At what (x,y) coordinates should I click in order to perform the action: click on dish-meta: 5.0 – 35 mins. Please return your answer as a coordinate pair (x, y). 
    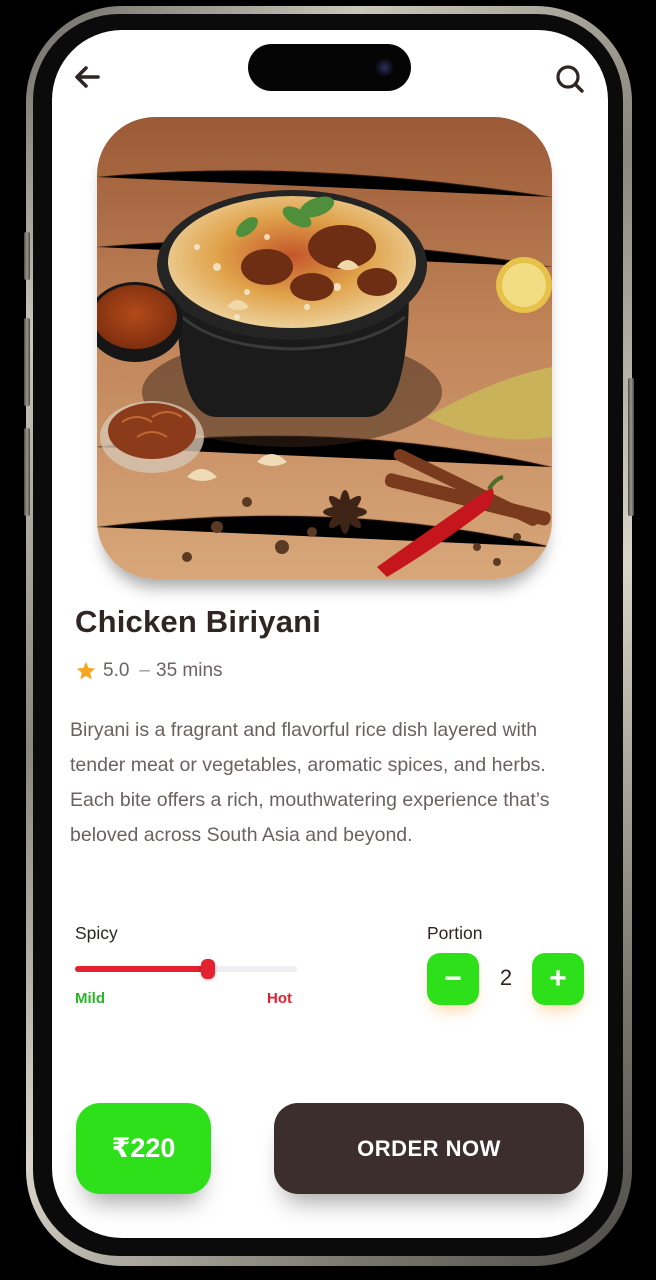
    Looking at the image, I should click on (149, 671).